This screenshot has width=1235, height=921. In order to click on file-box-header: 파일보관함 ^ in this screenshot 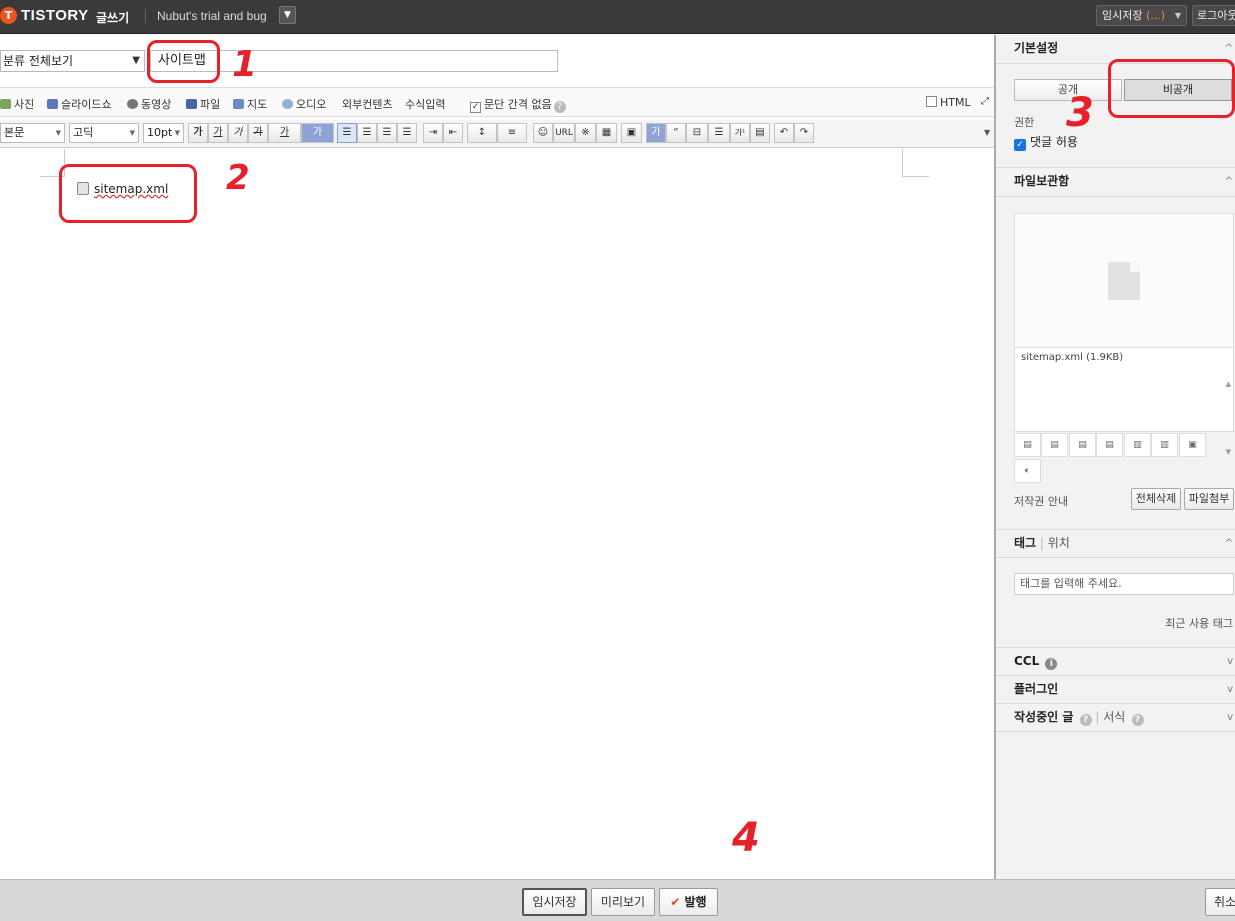, I will do `click(1115, 181)`.